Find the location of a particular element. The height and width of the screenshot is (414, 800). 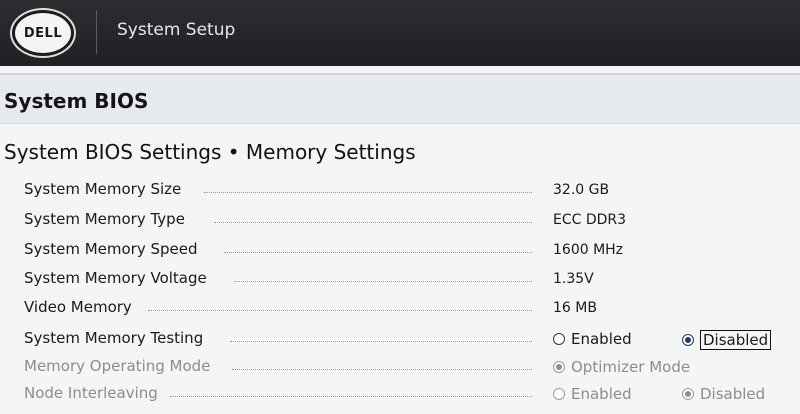

setting-row-memory-testing: System Memory Testing Enabled Disabled is located at coordinates (412, 341).